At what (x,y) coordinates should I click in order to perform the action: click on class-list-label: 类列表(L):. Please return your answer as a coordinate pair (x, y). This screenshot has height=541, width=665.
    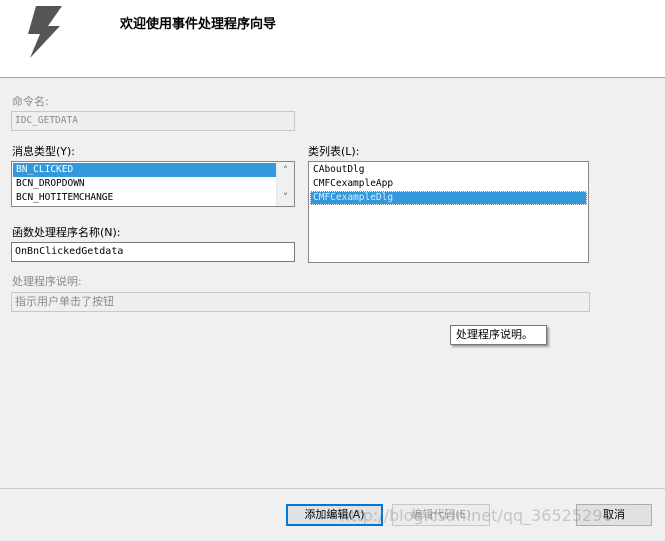
    Looking at the image, I should click on (334, 151).